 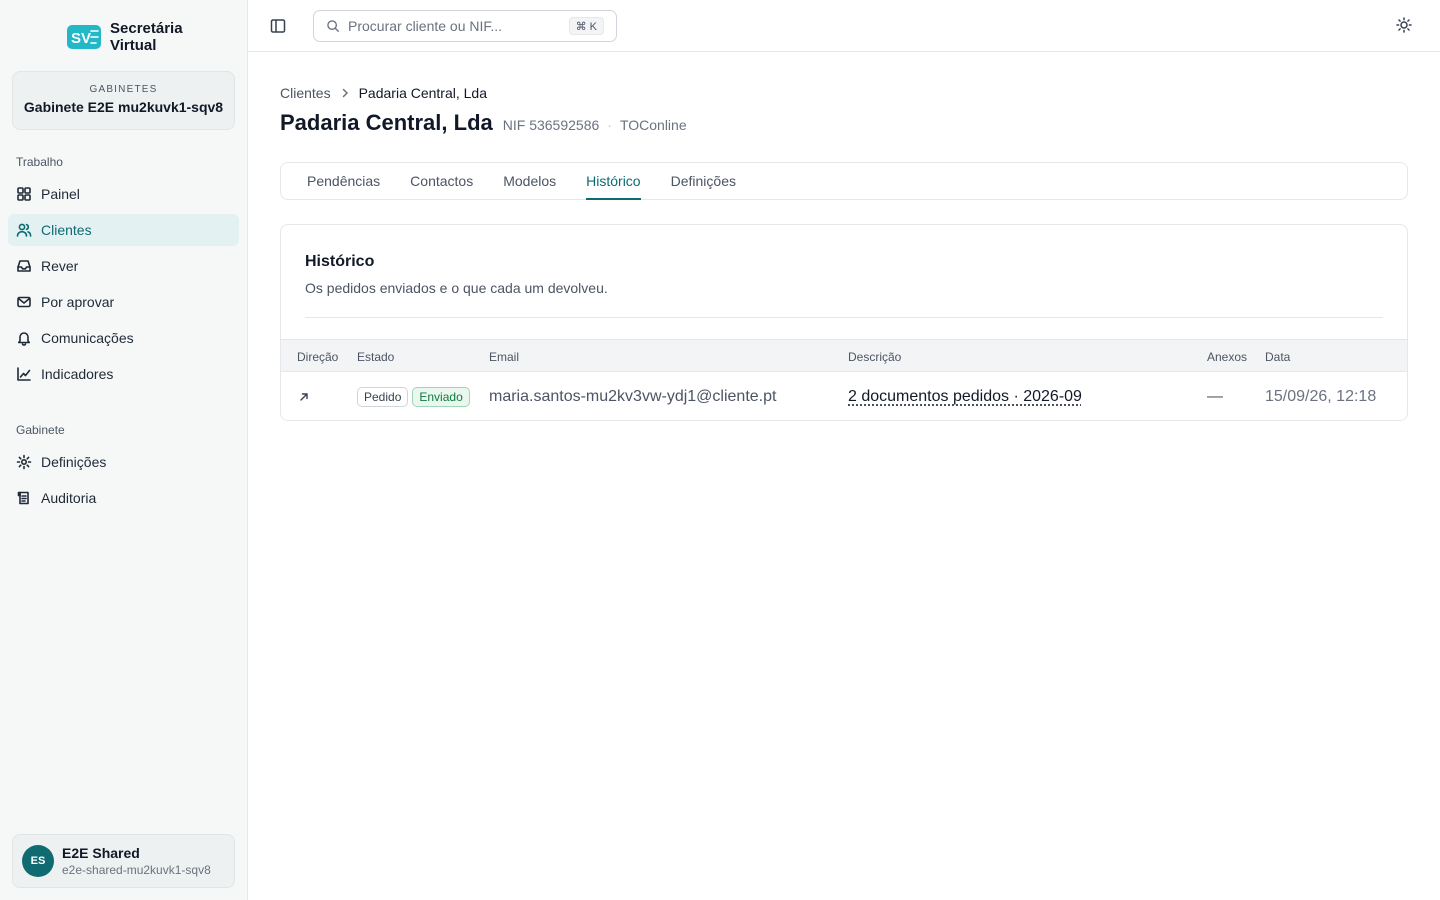 What do you see at coordinates (441, 397) in the screenshot?
I see `status-badge: Enviado` at bounding box center [441, 397].